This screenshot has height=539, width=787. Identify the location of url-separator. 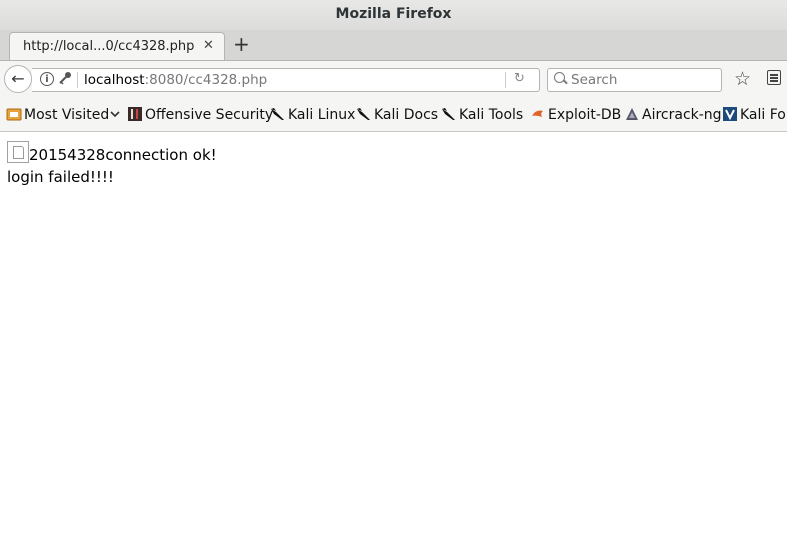
(77, 80).